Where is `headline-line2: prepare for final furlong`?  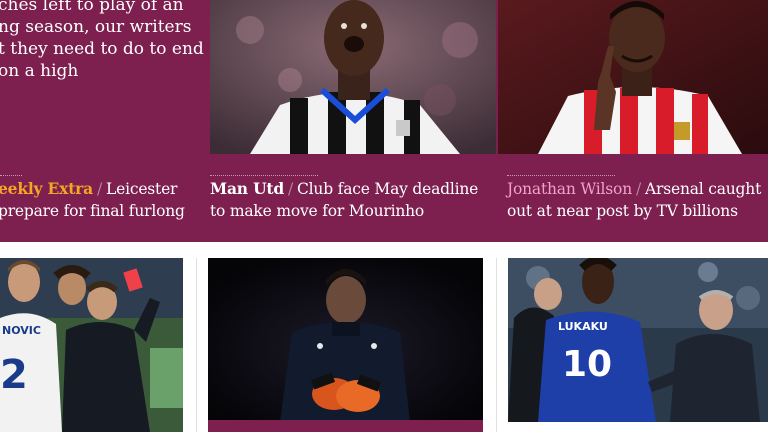 headline-line2: prepare for final furlong is located at coordinates (92, 211).